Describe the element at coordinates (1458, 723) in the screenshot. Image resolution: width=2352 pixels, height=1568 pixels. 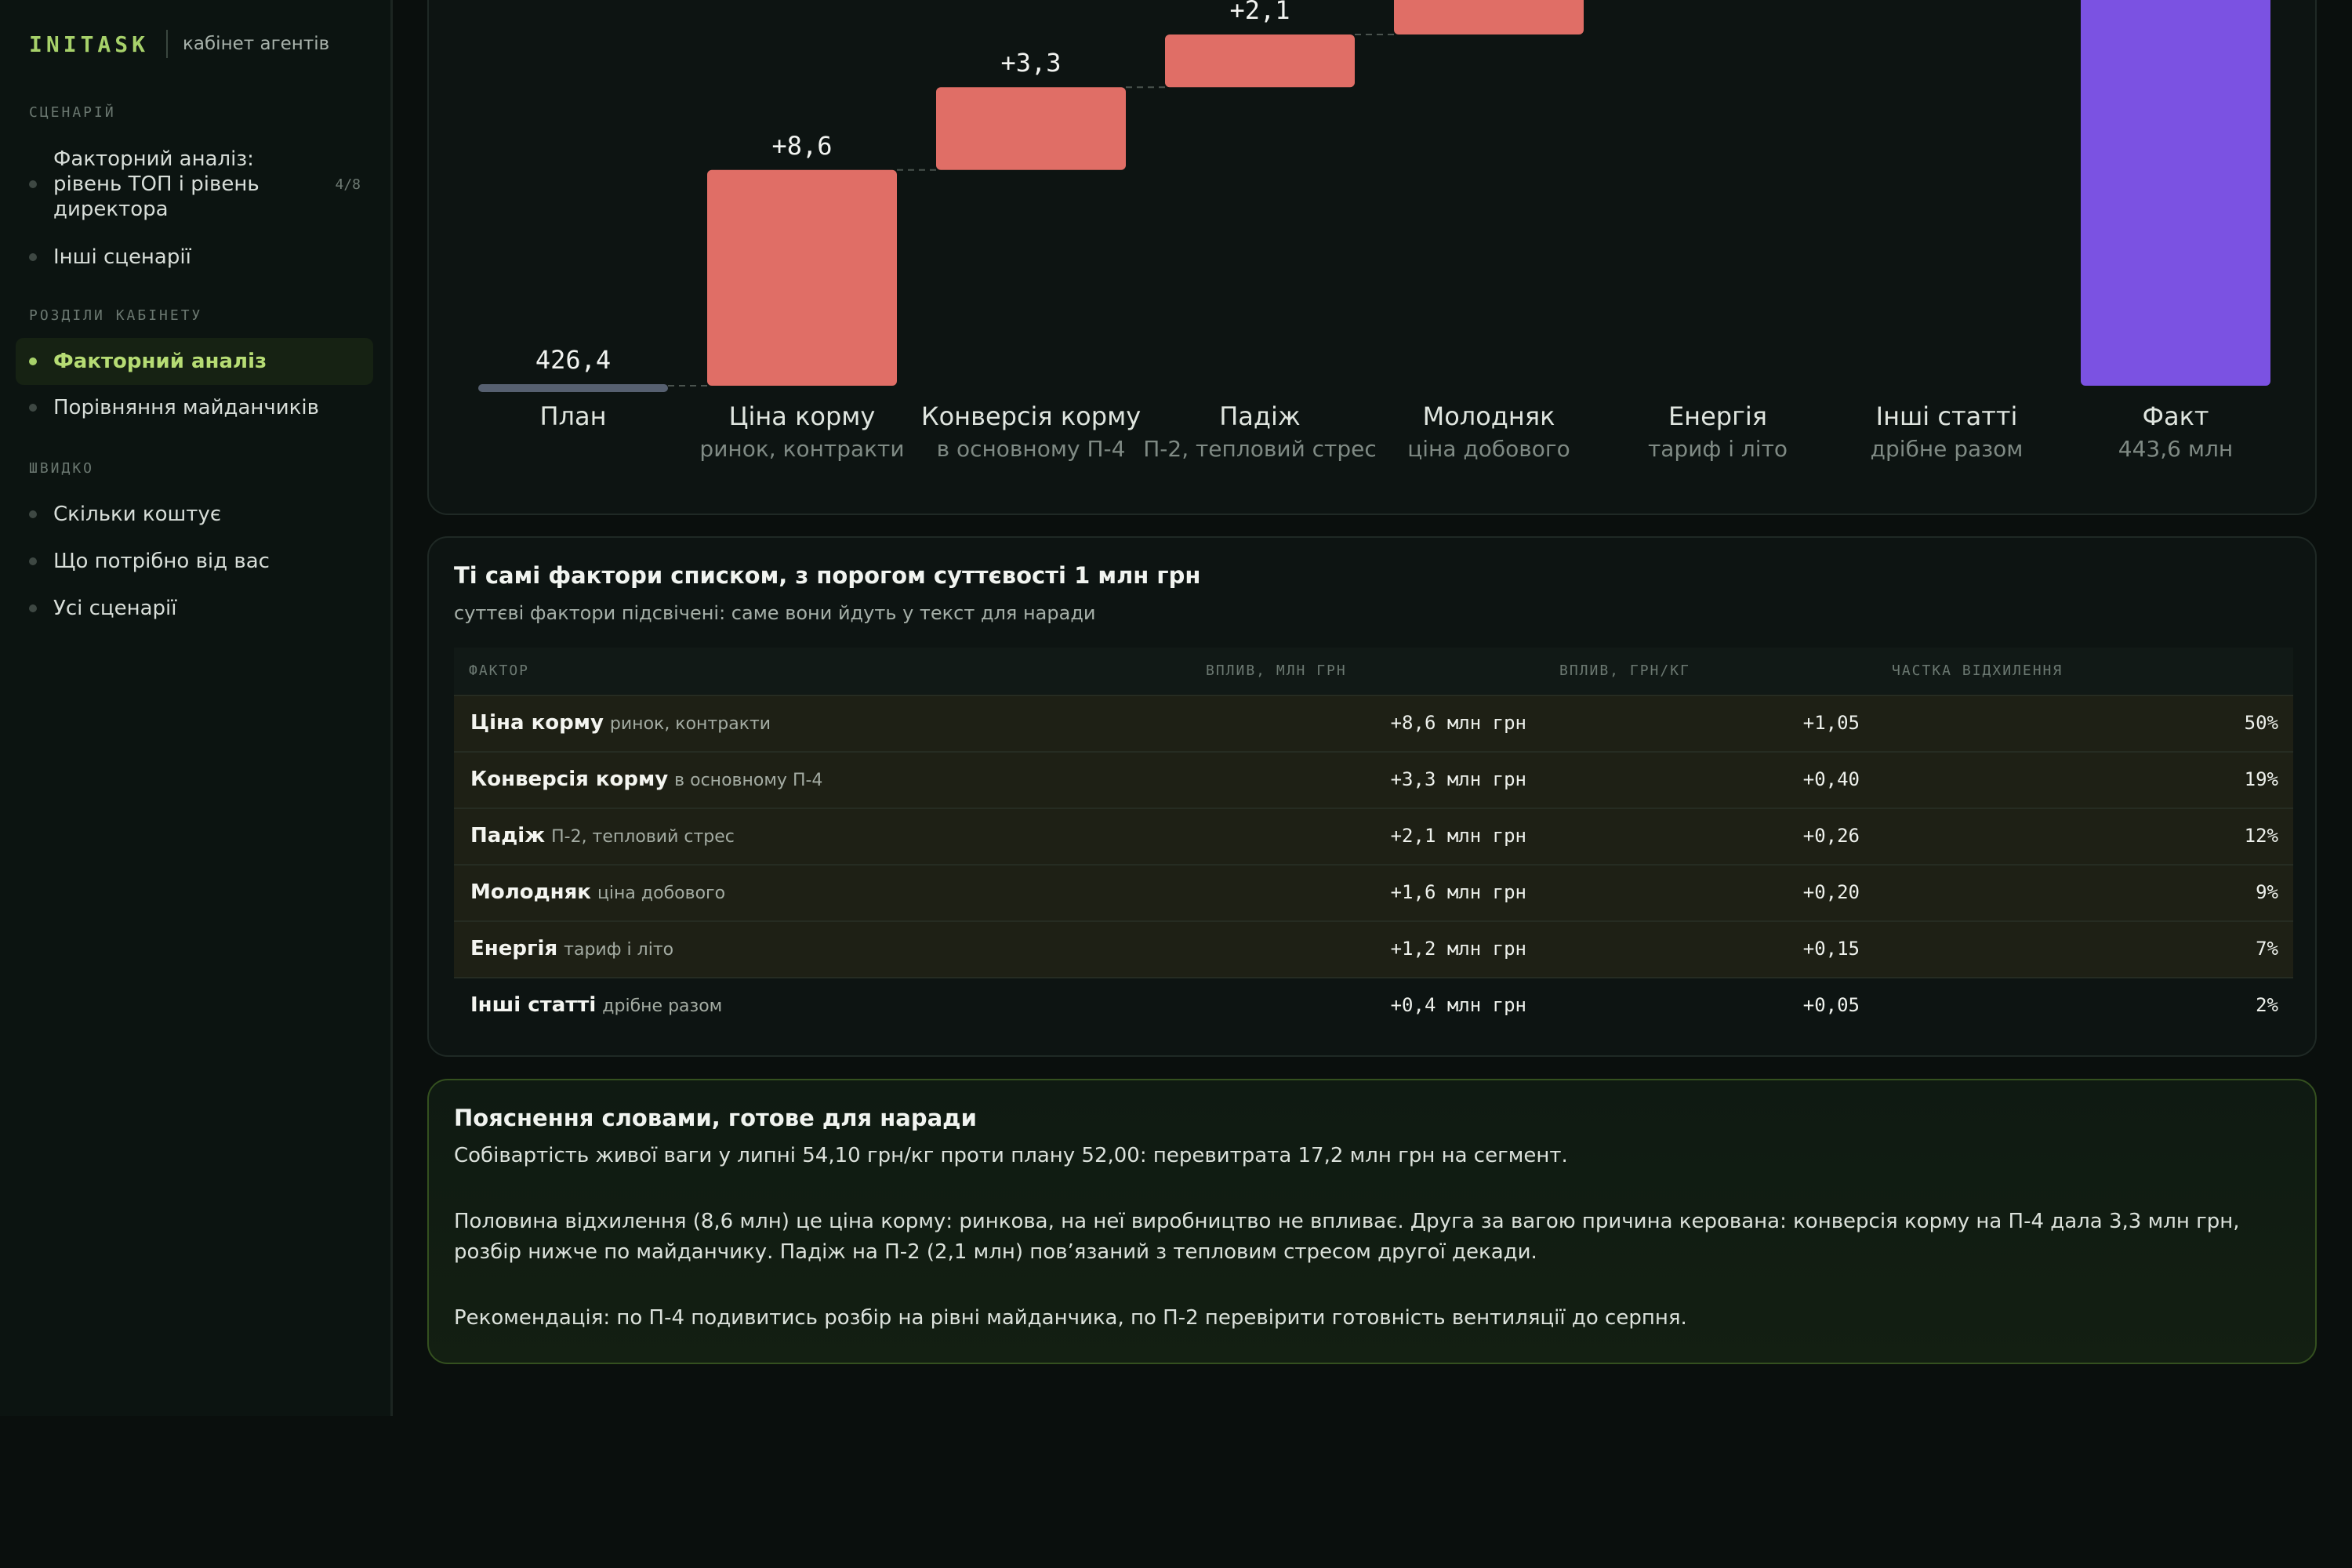
I see `impact-cell: +8,6 млн грн` at that location.